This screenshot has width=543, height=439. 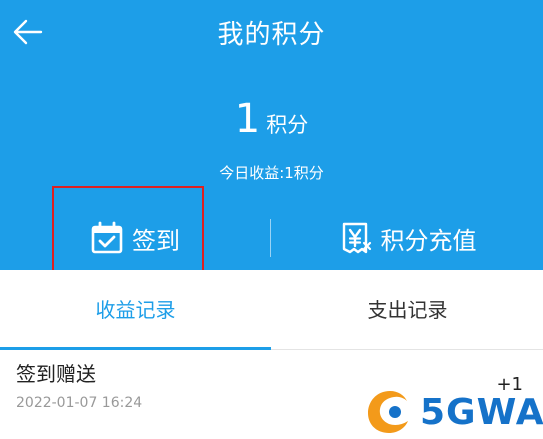 What do you see at coordinates (79, 403) in the screenshot?
I see `record-time: 2022-01-07 16:24` at bounding box center [79, 403].